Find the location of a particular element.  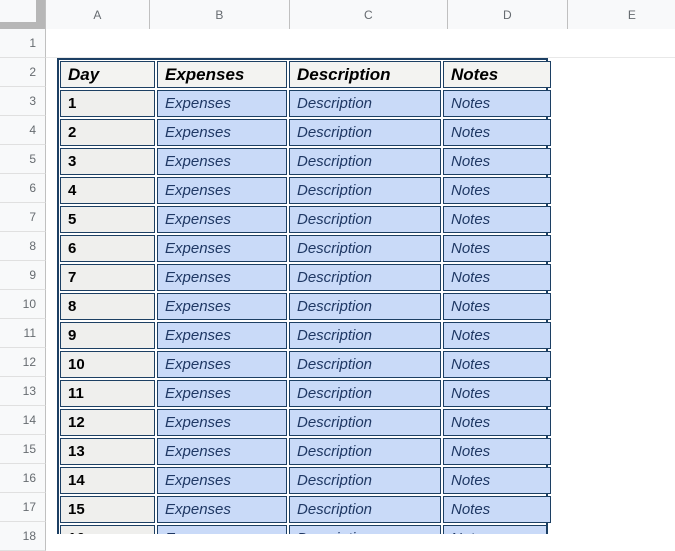

select-all-corner is located at coordinates (23, 14).